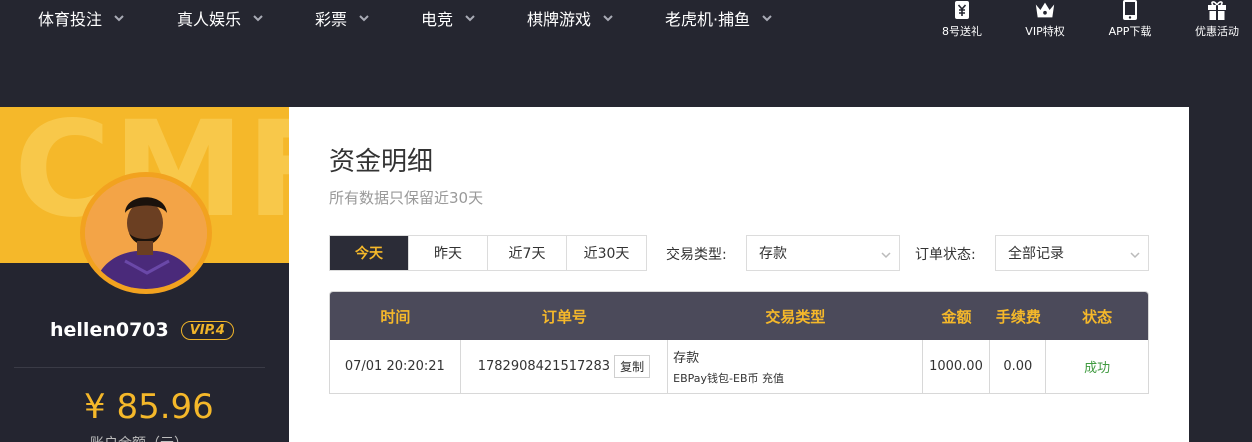 The height and width of the screenshot is (442, 1252). What do you see at coordinates (632, 366) in the screenshot?
I see `copy-button: 复制` at bounding box center [632, 366].